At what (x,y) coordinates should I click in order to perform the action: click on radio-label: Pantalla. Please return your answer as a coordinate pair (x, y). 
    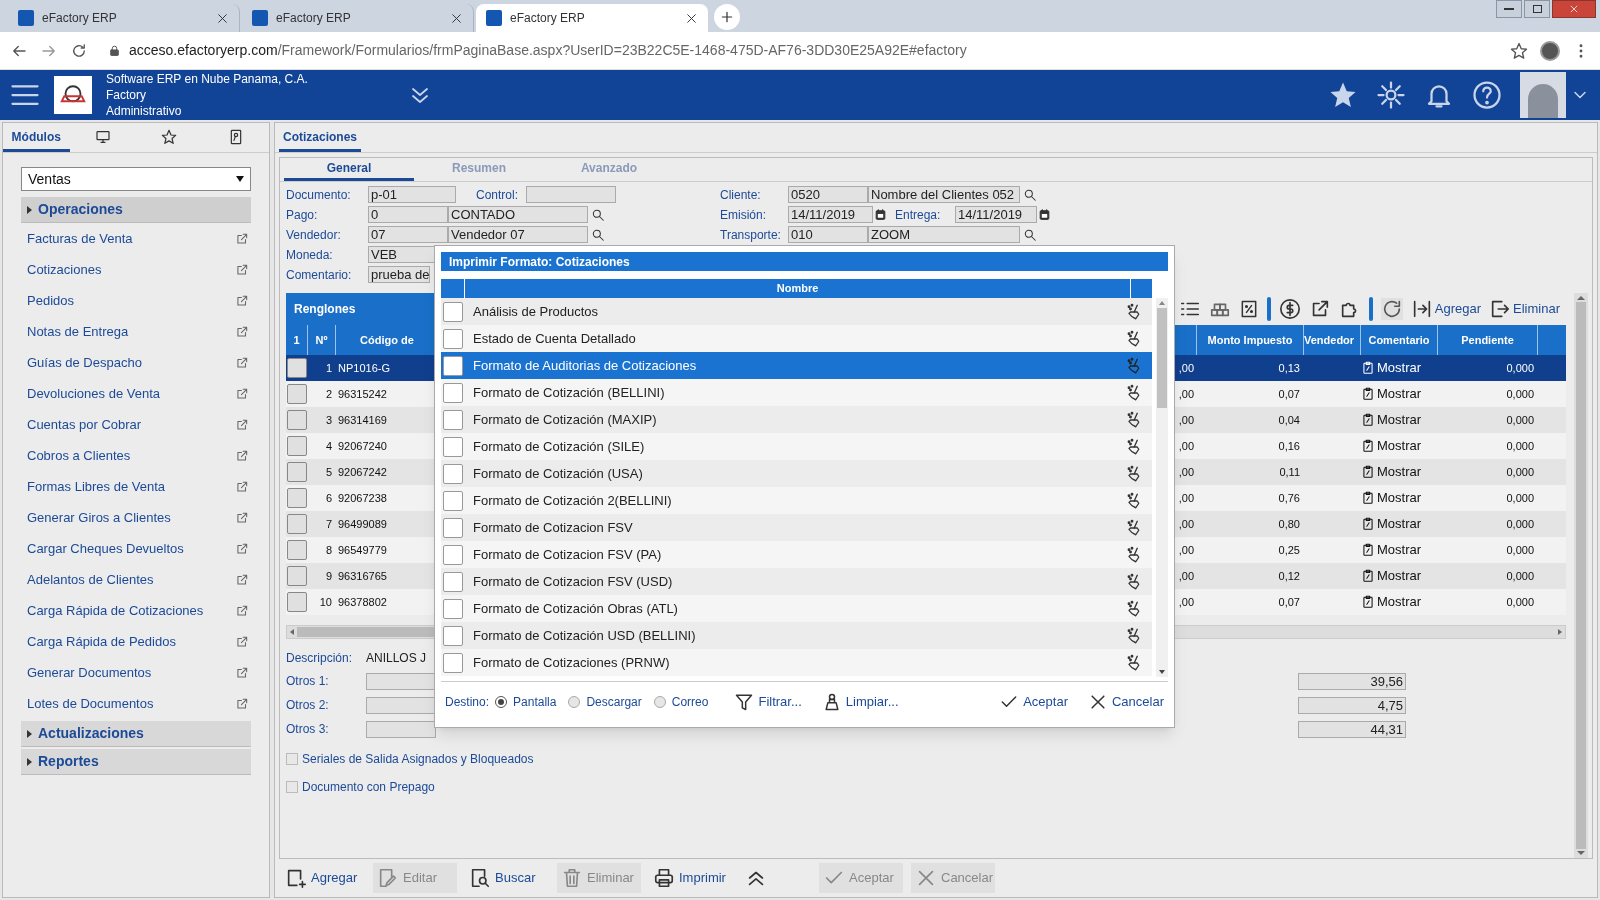
    Looking at the image, I should click on (535, 701).